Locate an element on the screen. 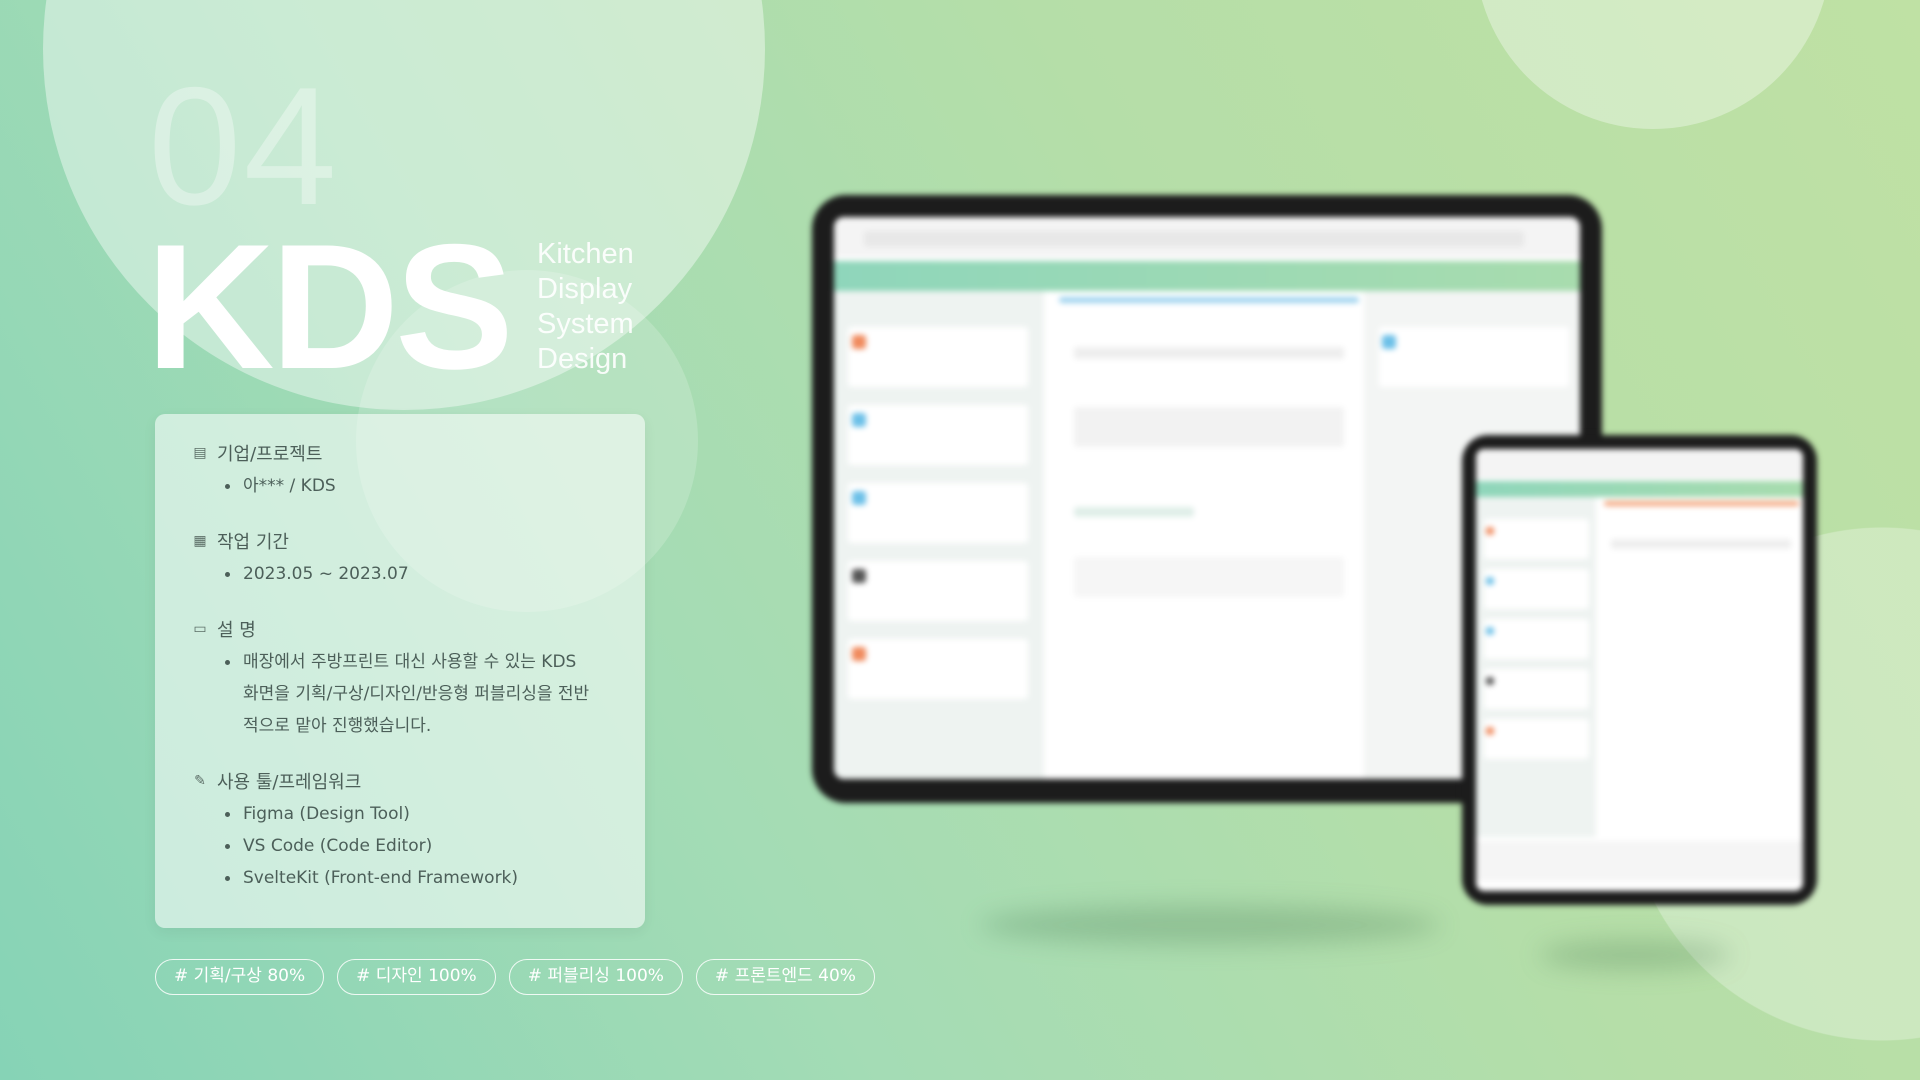 This screenshot has width=1920, height=1080. decor-circle is located at coordinates (1653, 64).